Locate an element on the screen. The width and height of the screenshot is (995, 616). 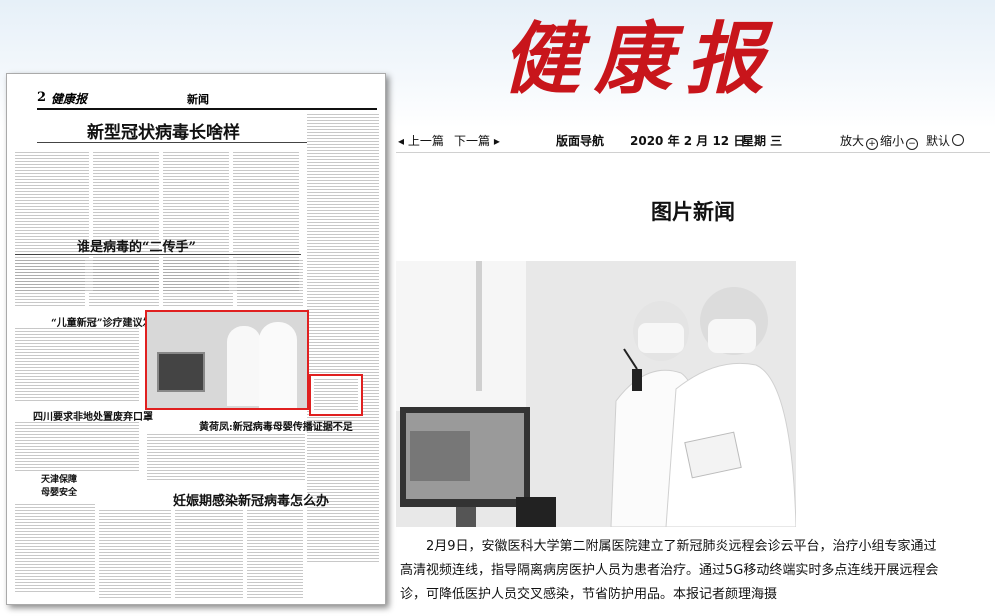
plus-icon: + is located at coordinates (872, 144).